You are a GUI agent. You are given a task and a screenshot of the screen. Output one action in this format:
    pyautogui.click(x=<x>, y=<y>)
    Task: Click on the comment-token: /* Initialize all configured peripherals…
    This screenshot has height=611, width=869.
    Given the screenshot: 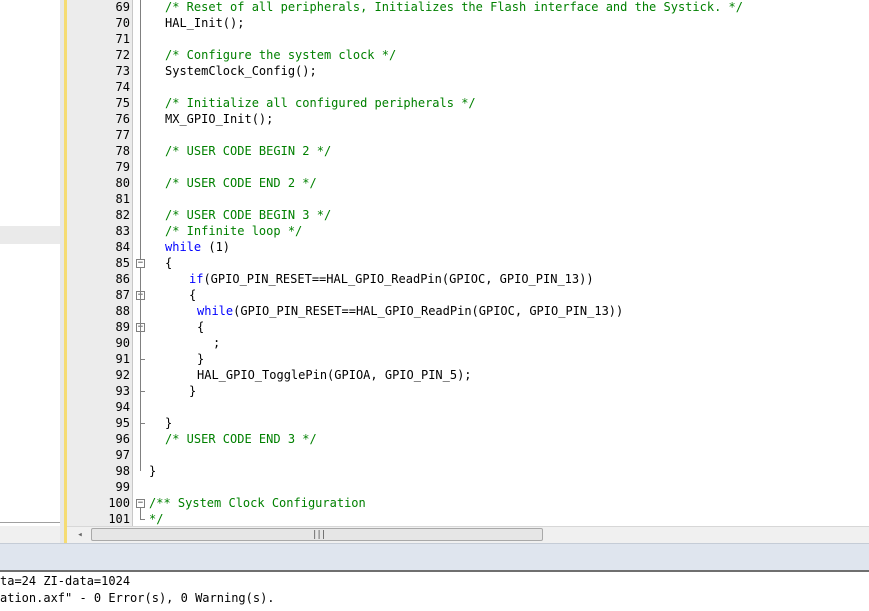 What is the action you would take?
    pyautogui.click(x=320, y=103)
    